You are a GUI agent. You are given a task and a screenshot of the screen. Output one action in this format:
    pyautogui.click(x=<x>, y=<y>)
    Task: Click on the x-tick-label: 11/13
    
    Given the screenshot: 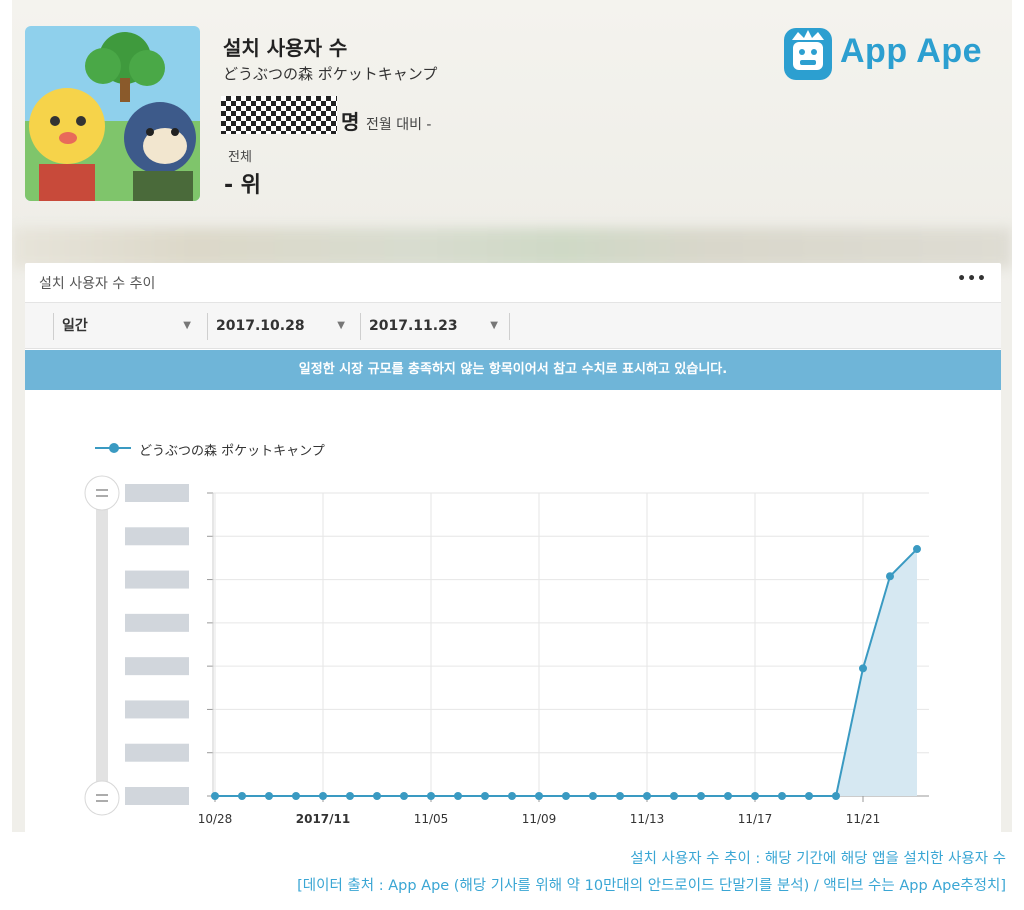 What is the action you would take?
    pyautogui.click(x=647, y=819)
    